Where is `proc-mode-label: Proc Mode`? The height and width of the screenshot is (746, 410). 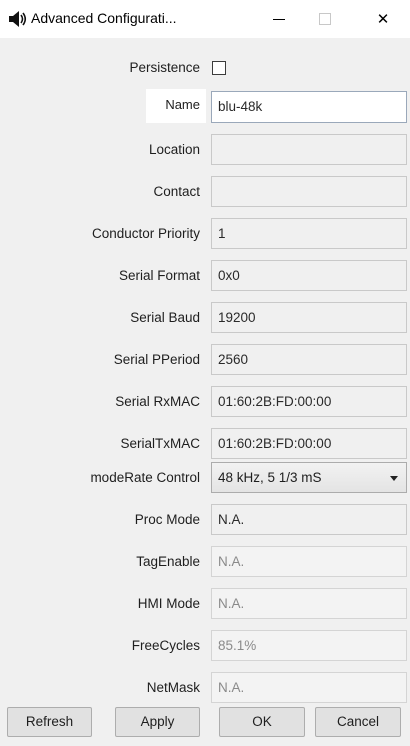 proc-mode-label: Proc Mode is located at coordinates (167, 519).